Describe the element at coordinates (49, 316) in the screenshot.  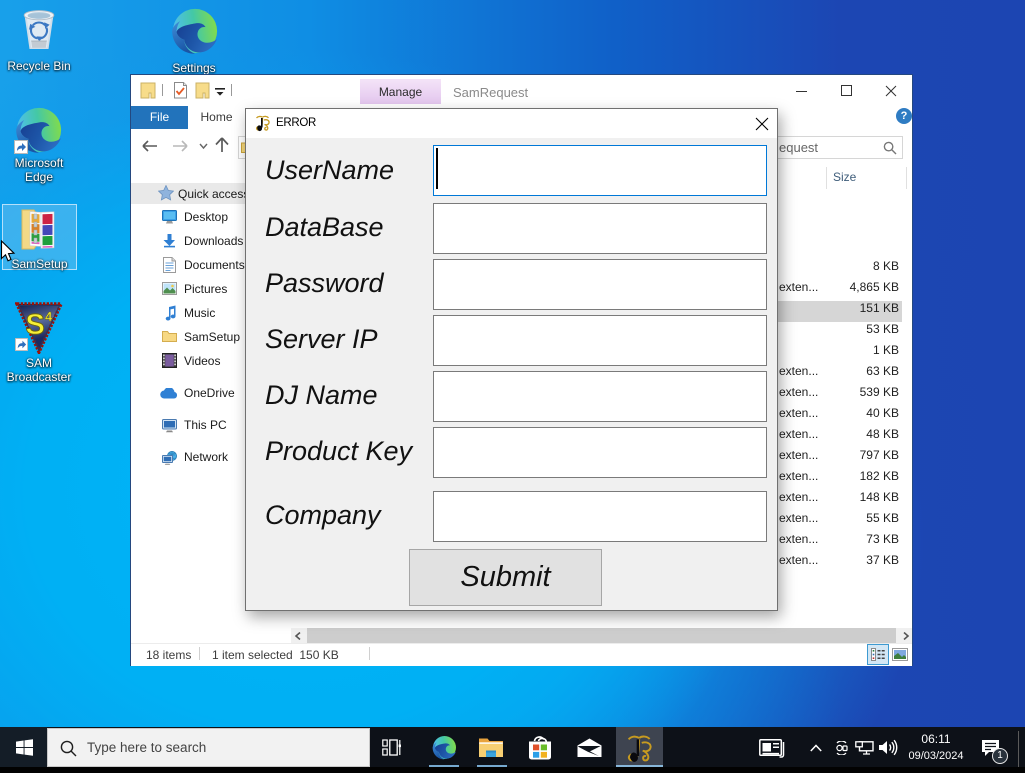
I see `svg-text: 4` at that location.